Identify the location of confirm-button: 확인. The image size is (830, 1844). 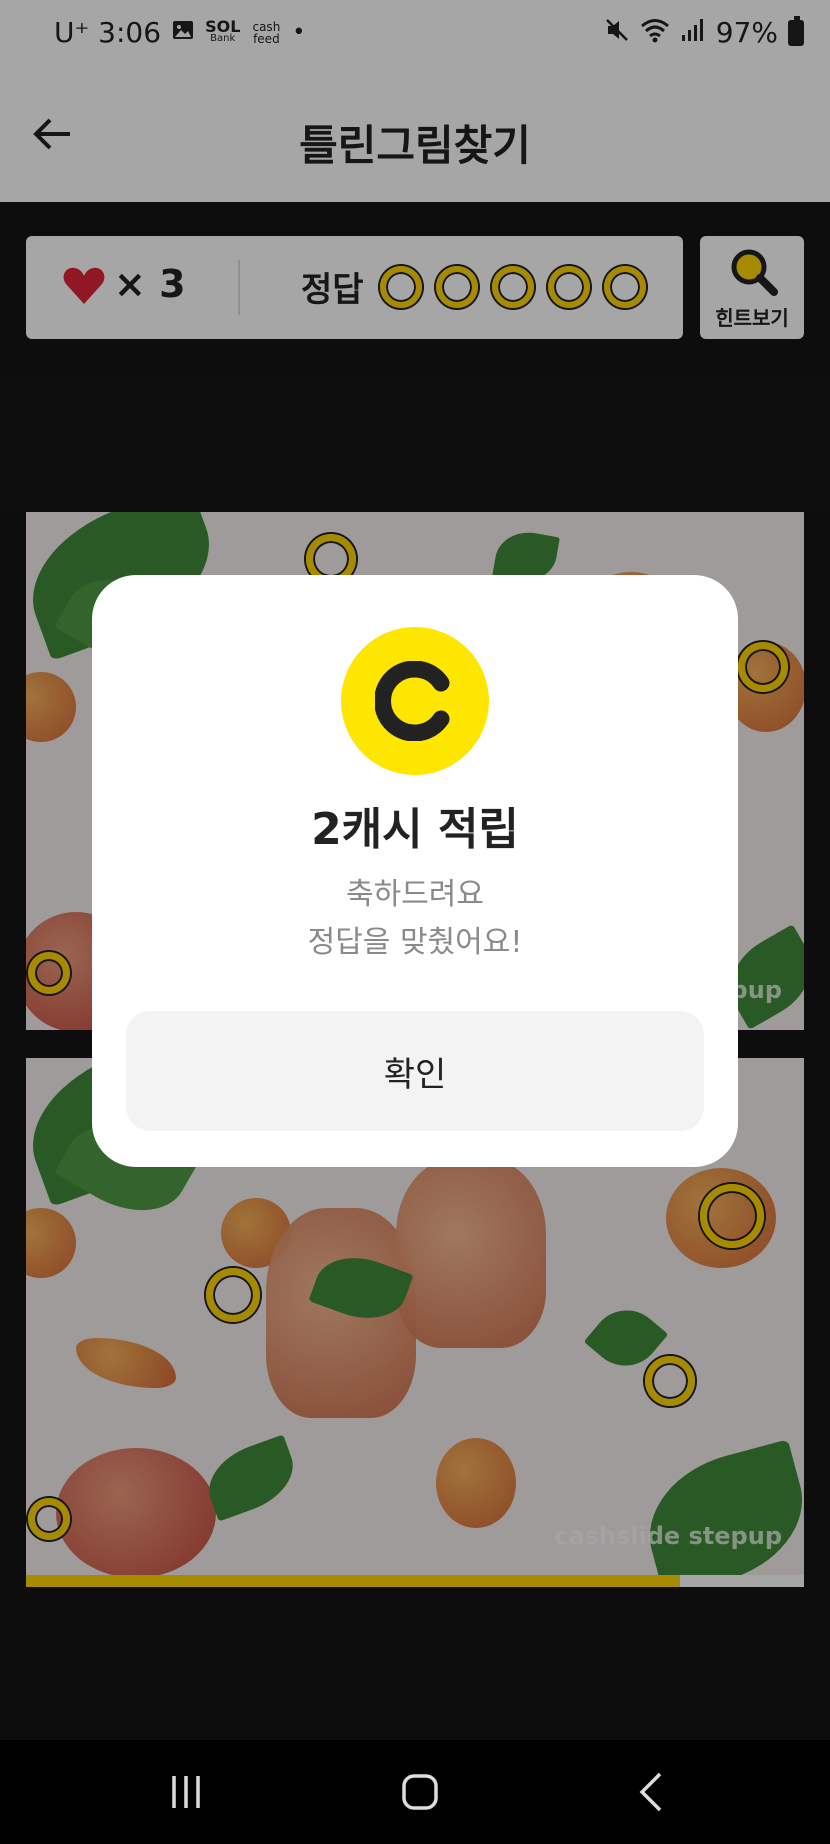
(415, 1071).